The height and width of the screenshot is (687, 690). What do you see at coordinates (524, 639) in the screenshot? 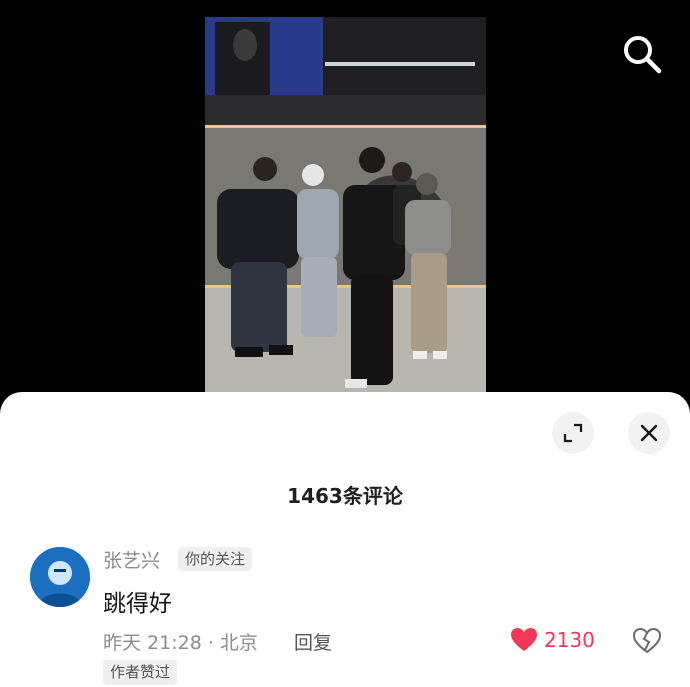
I see `heart-icon` at bounding box center [524, 639].